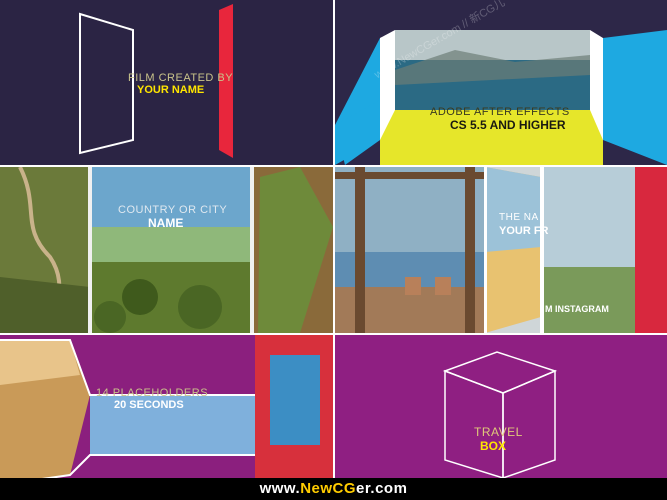 This screenshot has width=667, height=500. Describe the element at coordinates (498, 432) in the screenshot. I see `travel-label: TRAVEL` at that location.